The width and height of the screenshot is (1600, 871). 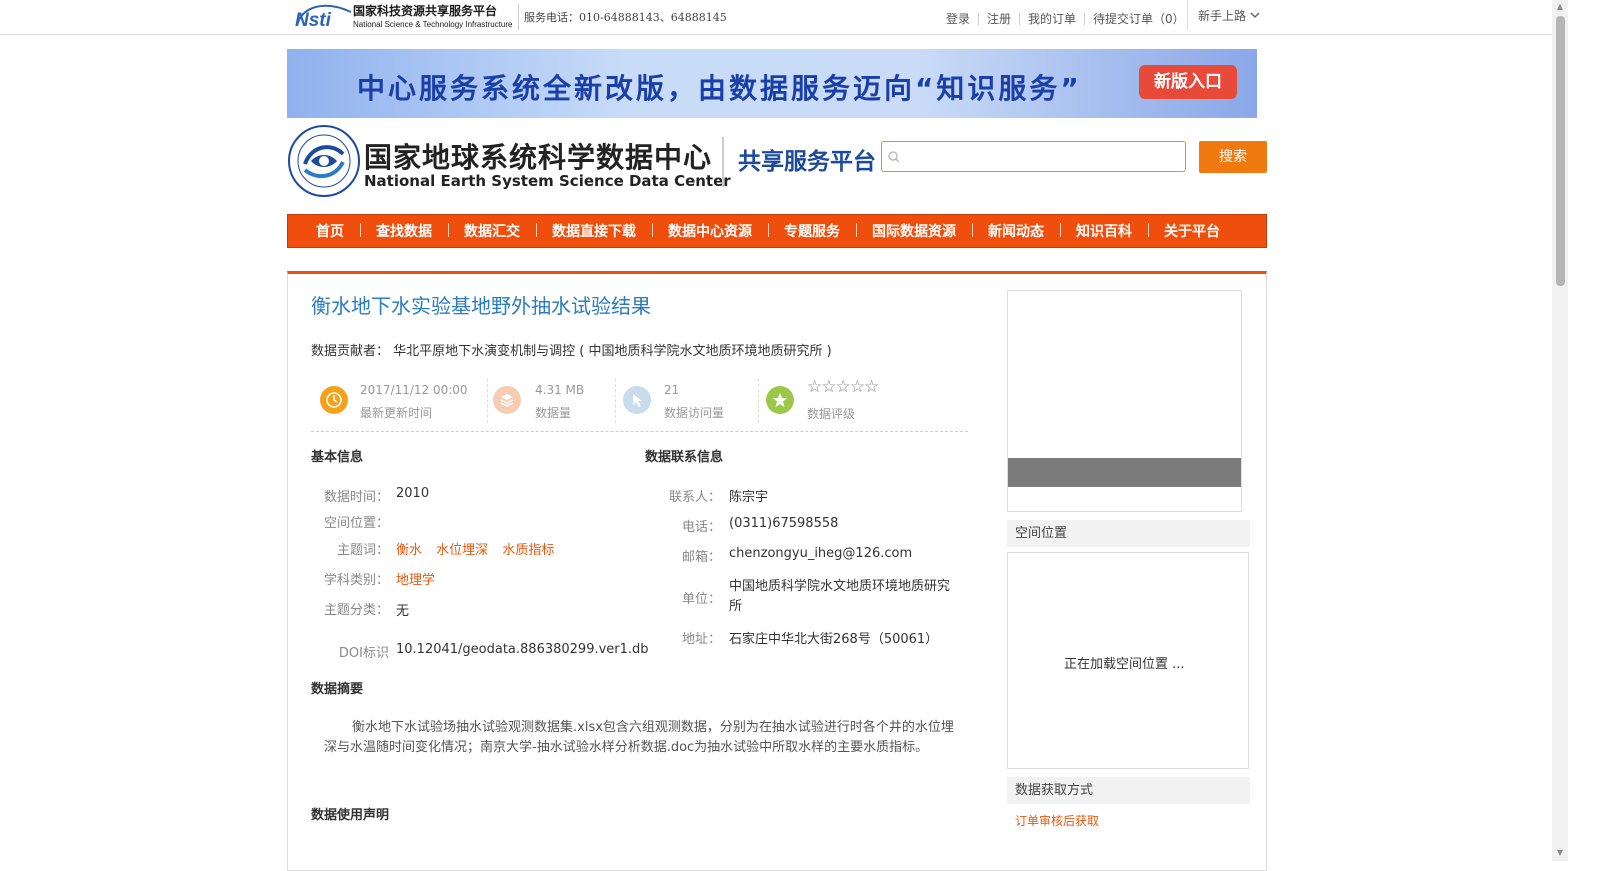 What do you see at coordinates (1188, 82) in the screenshot?
I see `new-version-button: 新版入口` at bounding box center [1188, 82].